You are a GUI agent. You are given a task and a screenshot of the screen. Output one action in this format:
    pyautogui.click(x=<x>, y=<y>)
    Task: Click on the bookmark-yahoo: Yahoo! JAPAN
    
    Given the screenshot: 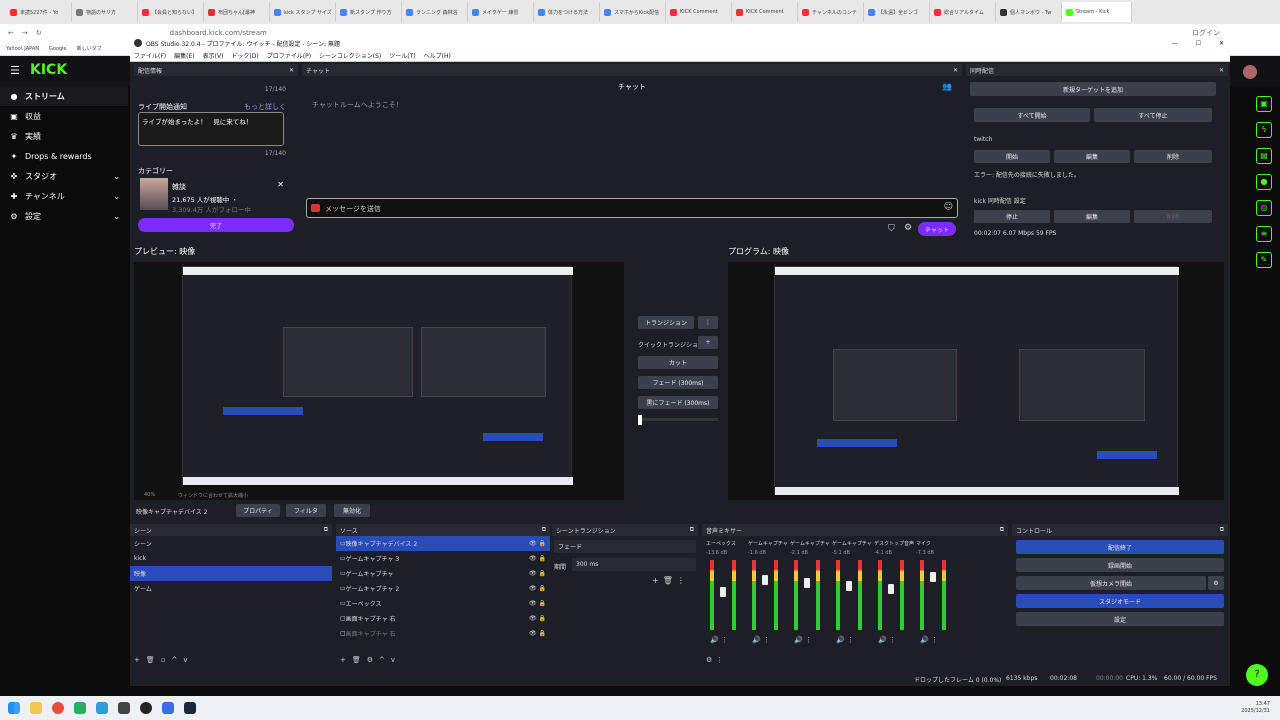 What is the action you would take?
    pyautogui.click(x=22, y=49)
    